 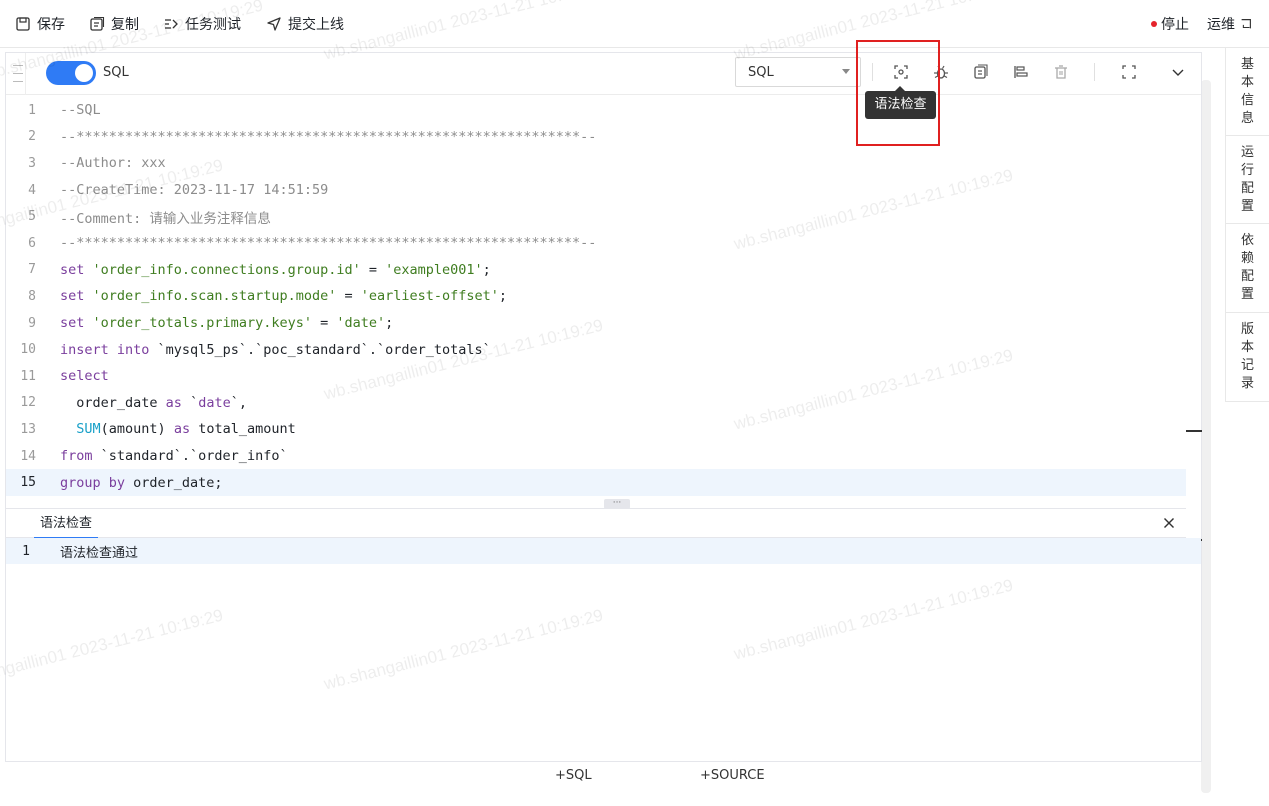 I want to click on side-tab-label: 基本信息, so click(x=1247, y=91).